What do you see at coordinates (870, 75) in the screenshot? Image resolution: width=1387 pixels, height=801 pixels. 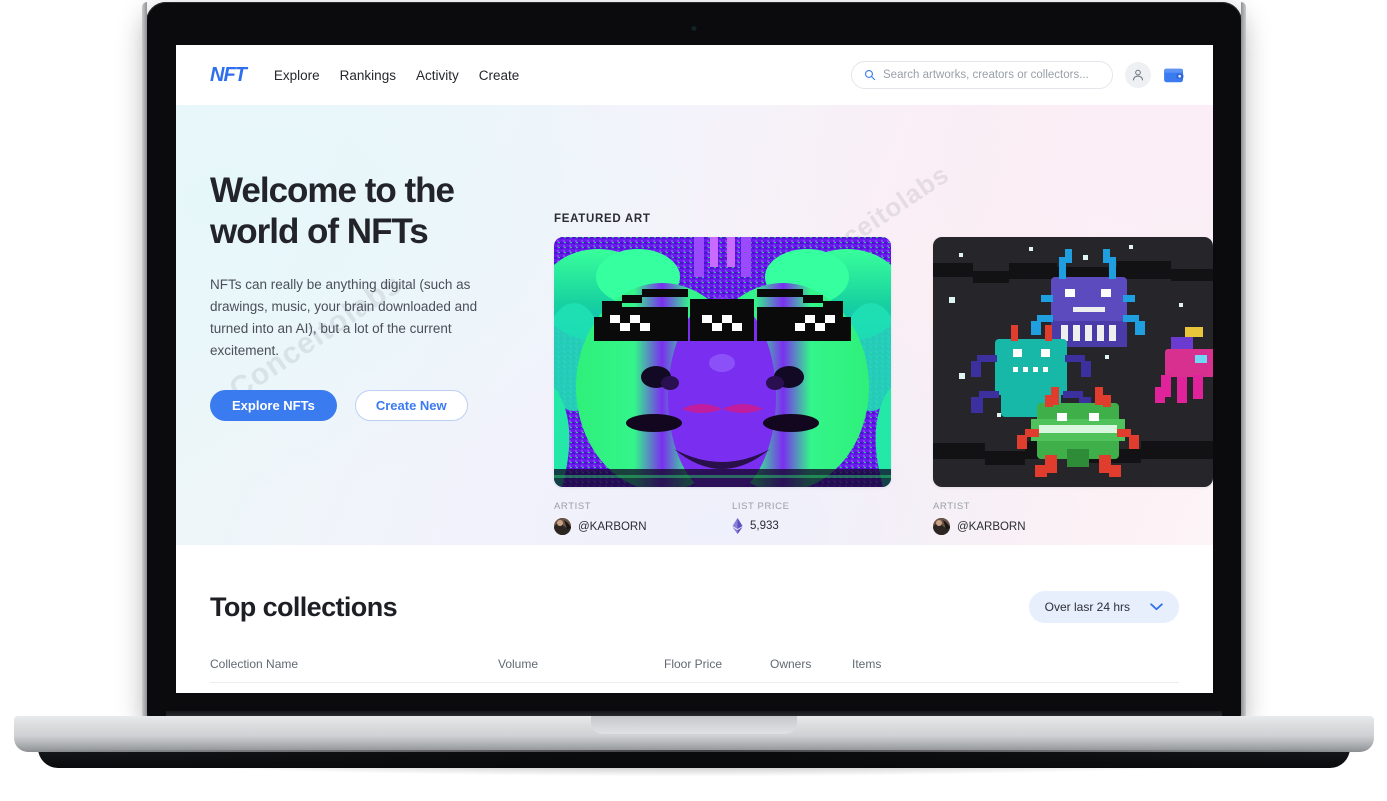 I see `search-icon` at bounding box center [870, 75].